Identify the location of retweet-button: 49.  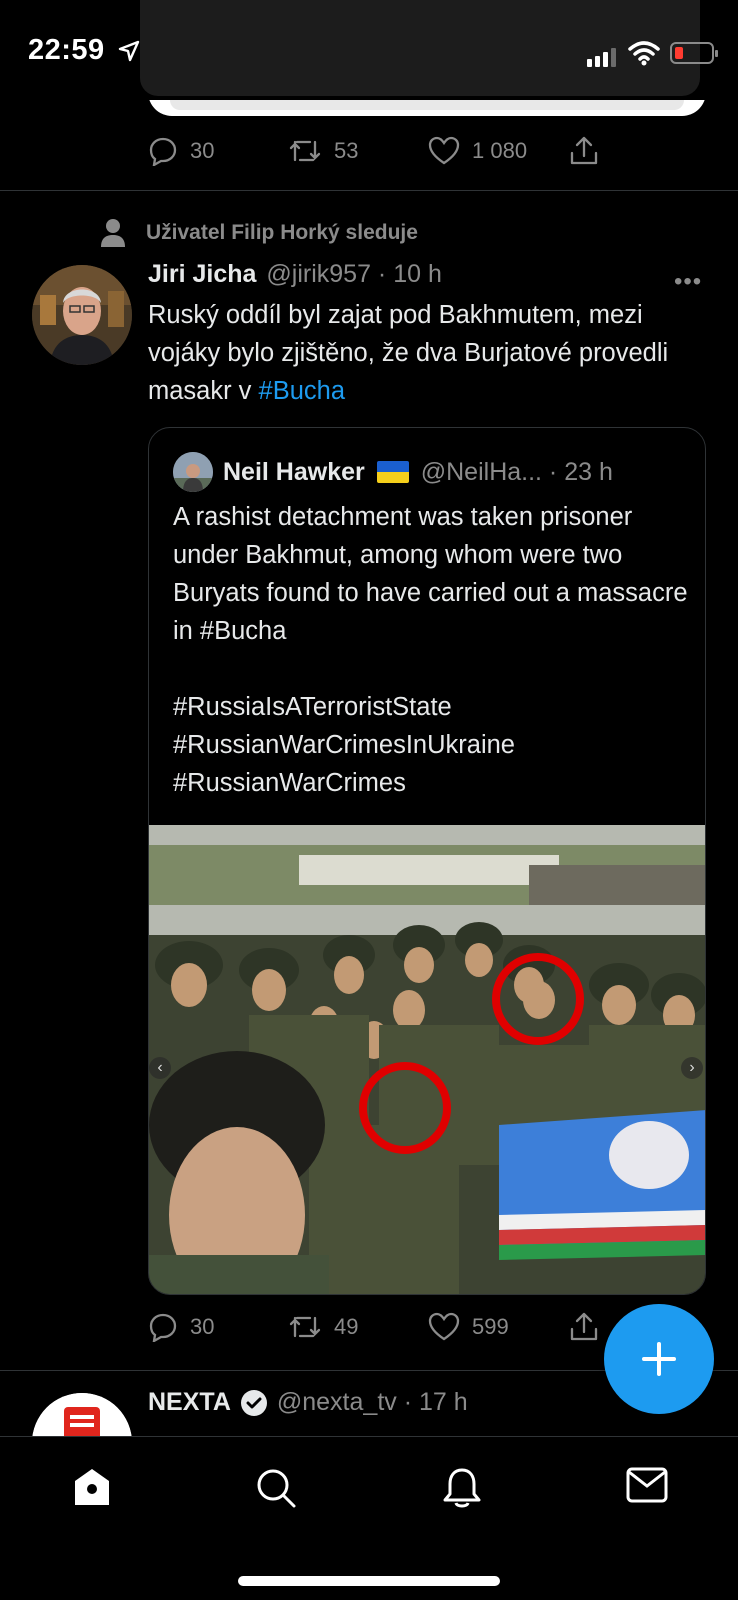
(358, 1327).